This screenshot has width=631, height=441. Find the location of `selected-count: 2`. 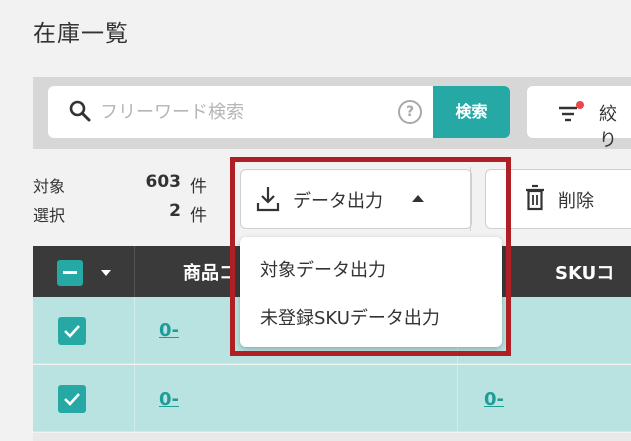

selected-count: 2 is located at coordinates (175, 211).